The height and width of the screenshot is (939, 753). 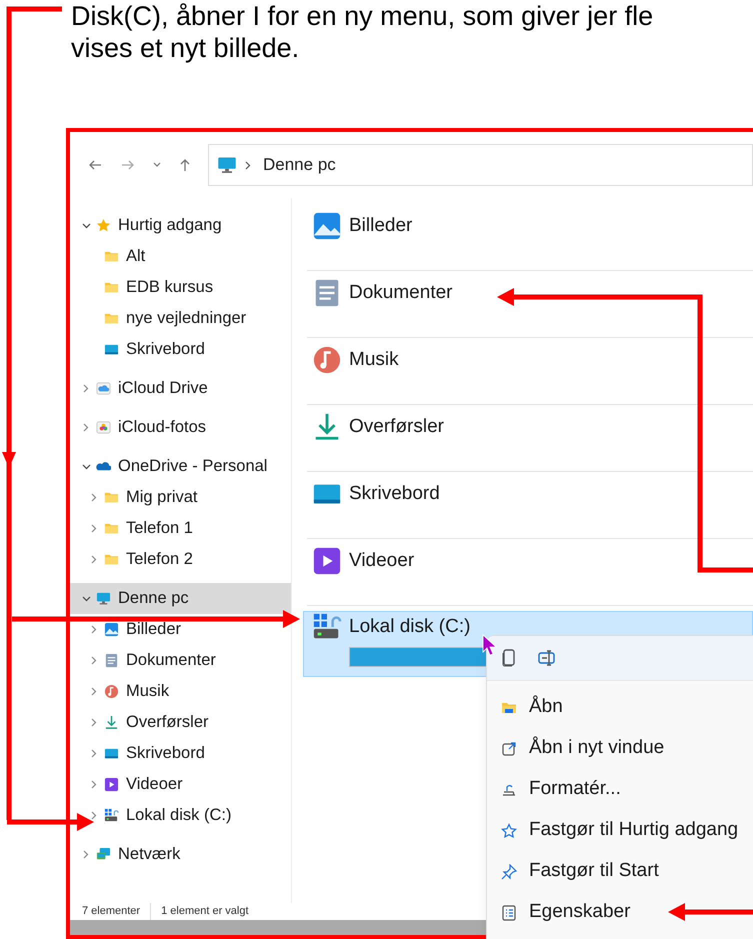 What do you see at coordinates (185, 165) in the screenshot?
I see `arrow-up-icon` at bounding box center [185, 165].